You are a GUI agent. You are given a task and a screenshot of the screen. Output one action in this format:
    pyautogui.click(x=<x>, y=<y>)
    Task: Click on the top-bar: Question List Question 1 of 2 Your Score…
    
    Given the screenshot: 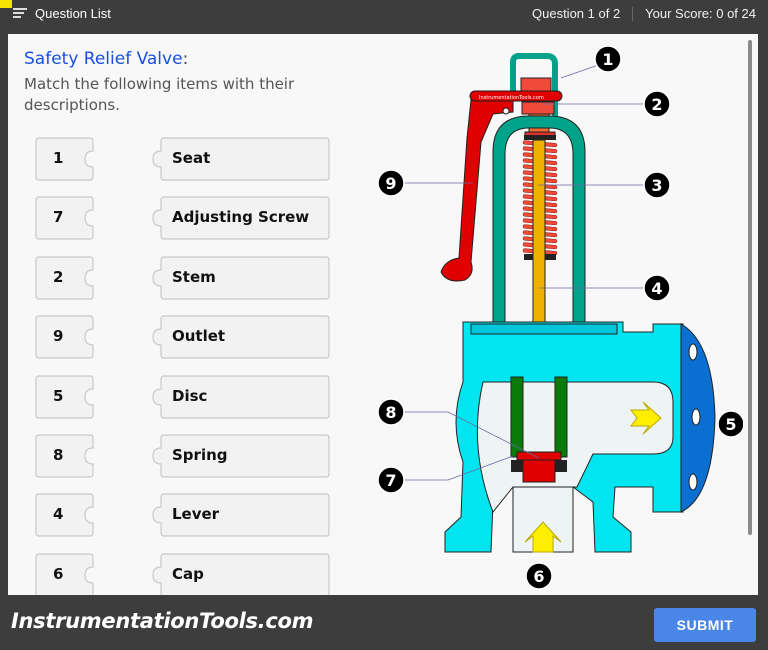 What is the action you would take?
    pyautogui.click(x=384, y=15)
    